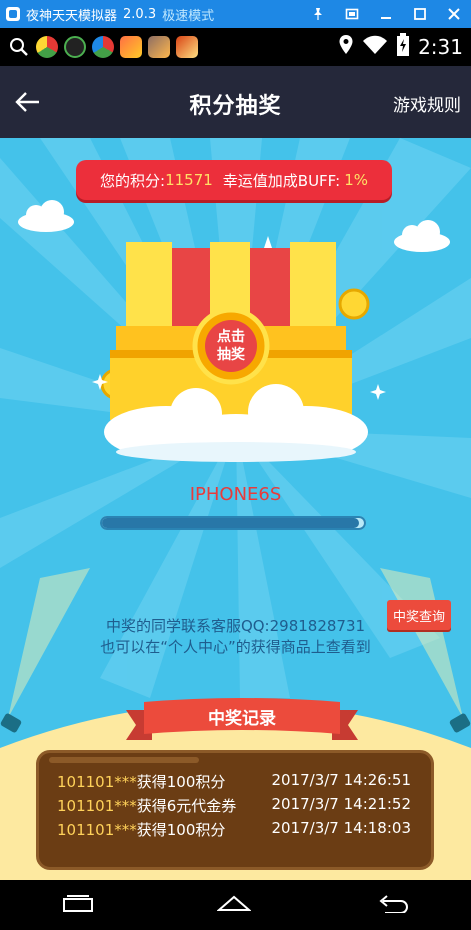 The width and height of the screenshot is (471, 930). I want to click on panel-dots, so click(124, 760).